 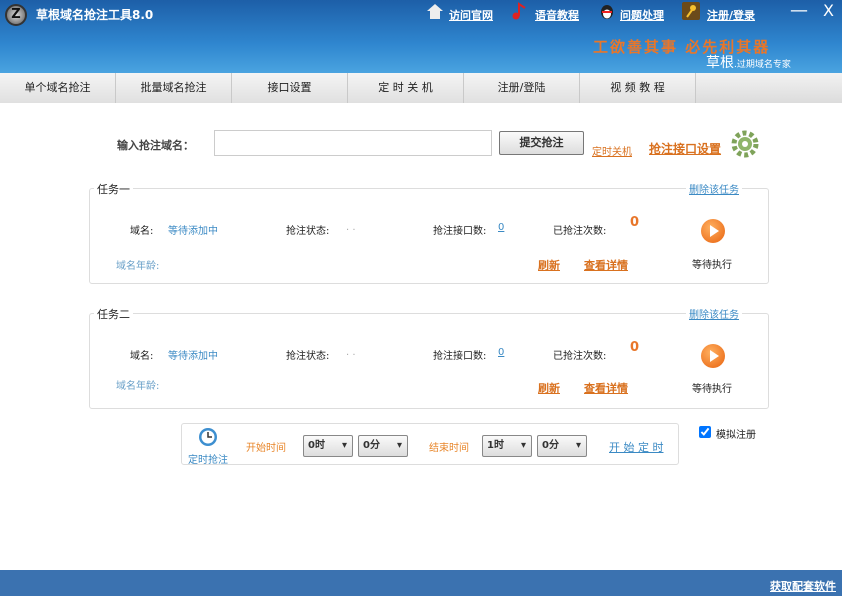 What do you see at coordinates (638, 88) in the screenshot?
I see `tab-video-tutorial: 视 频 教 程` at bounding box center [638, 88].